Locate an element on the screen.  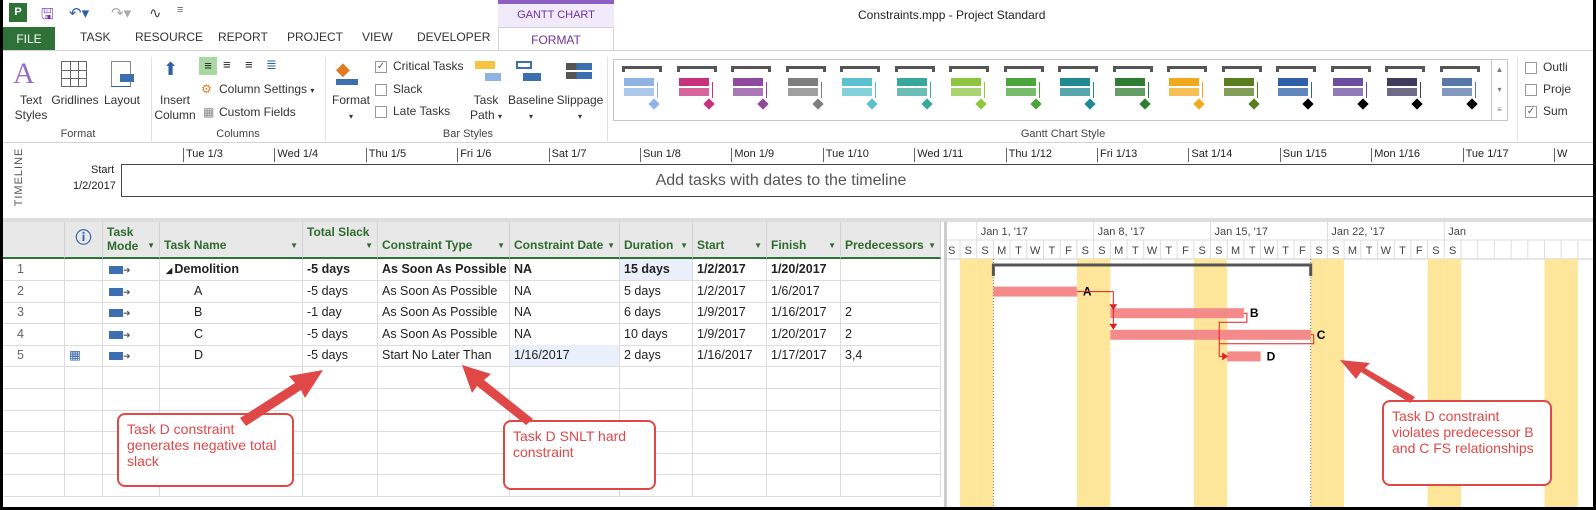
arrow-to-slack is located at coordinates (281, 398).